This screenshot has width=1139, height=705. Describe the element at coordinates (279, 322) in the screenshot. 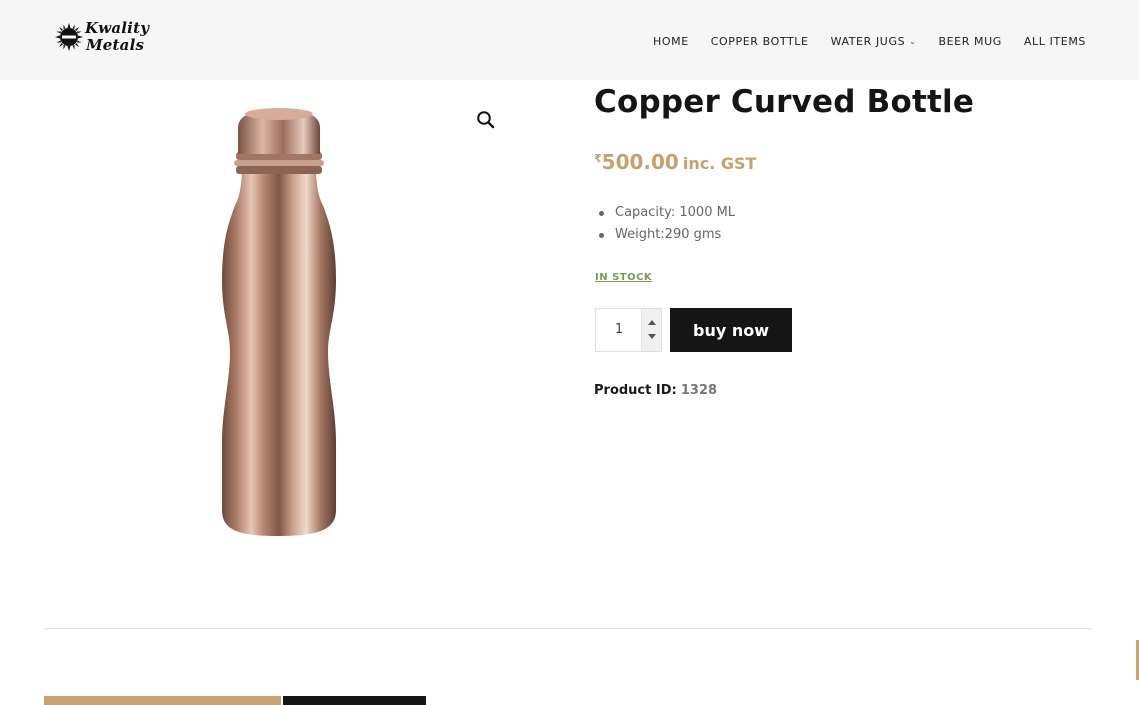

I see `copper-bottle-image` at that location.